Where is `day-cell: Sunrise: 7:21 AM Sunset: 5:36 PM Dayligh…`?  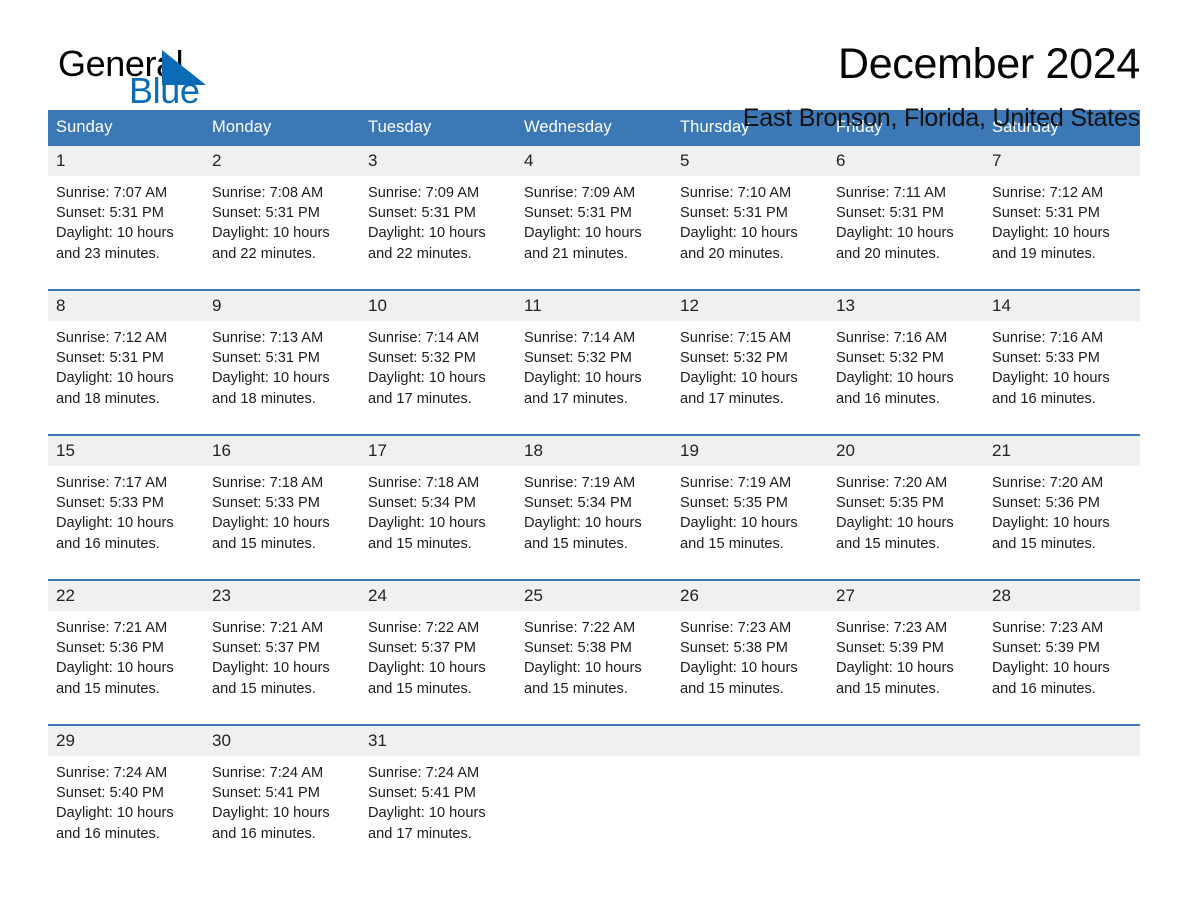 day-cell: Sunrise: 7:21 AM Sunset: 5:36 PM Dayligh… is located at coordinates (126, 662).